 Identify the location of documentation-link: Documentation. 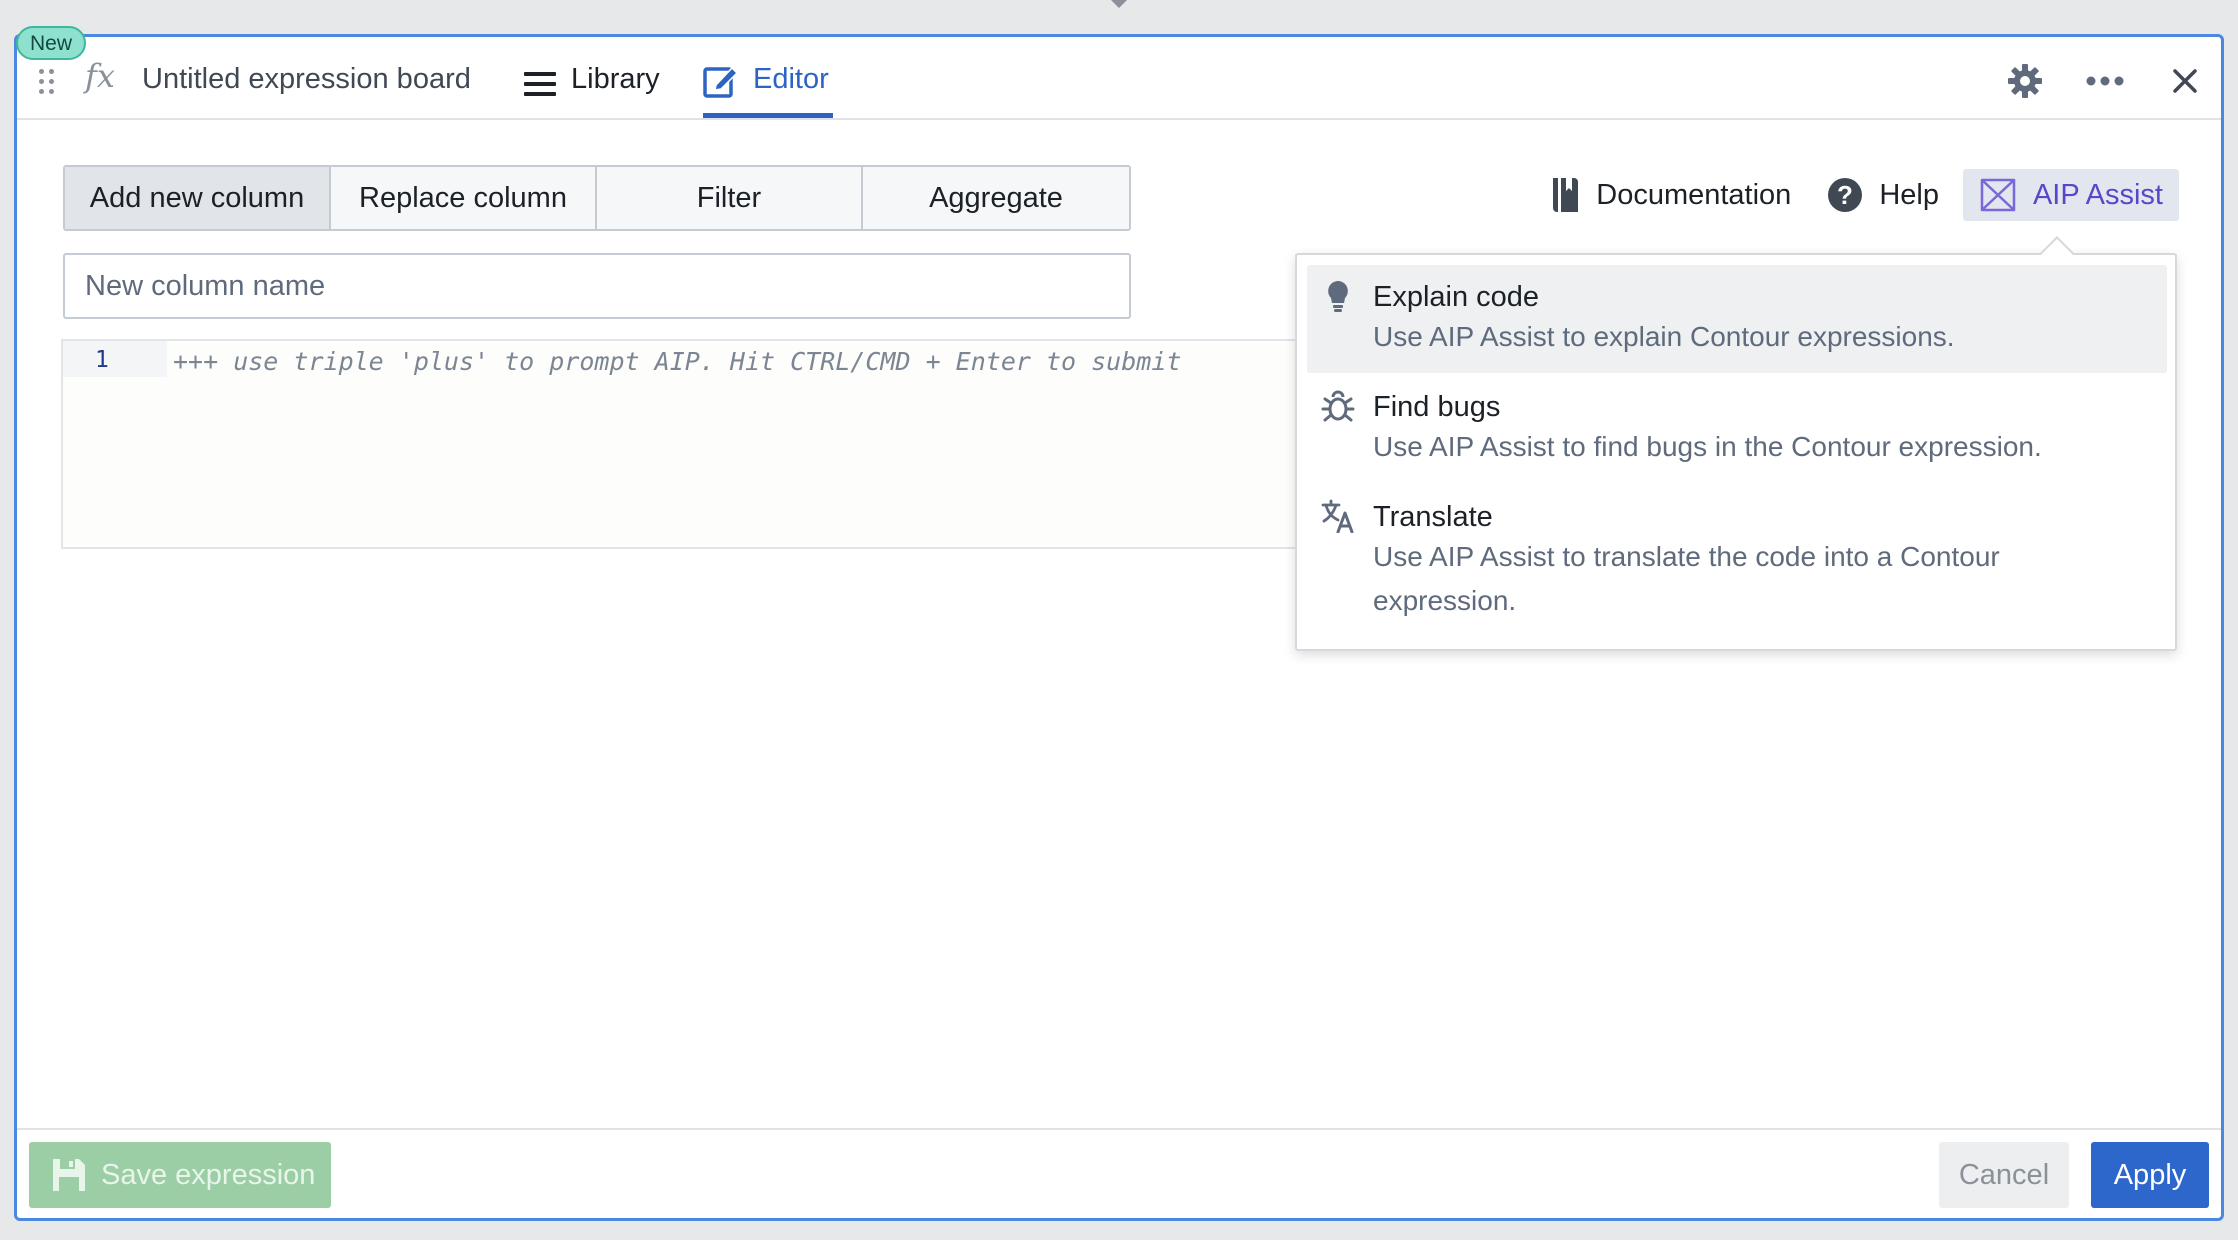
(1670, 195).